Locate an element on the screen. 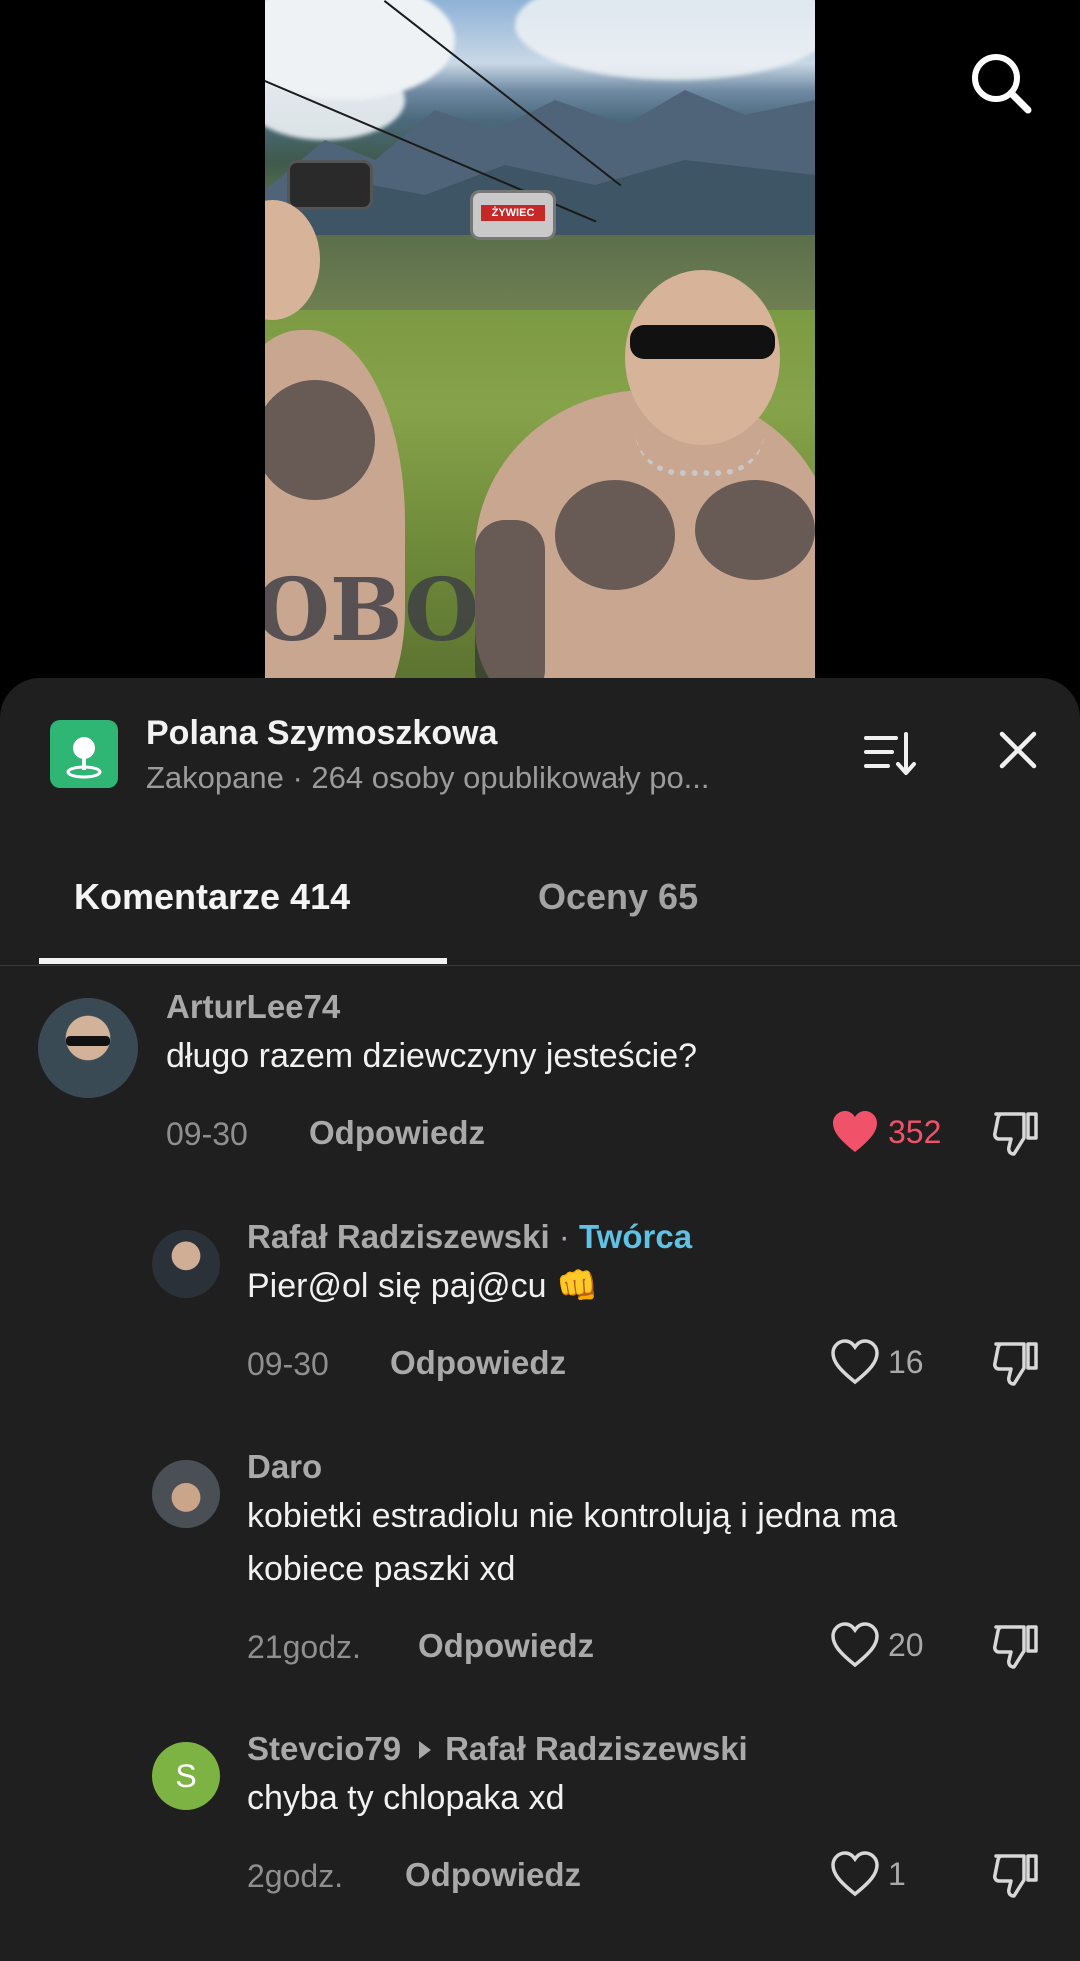  comment-username-line: Stevcio79 Rafał Radziszewski is located at coordinates (497, 1749).